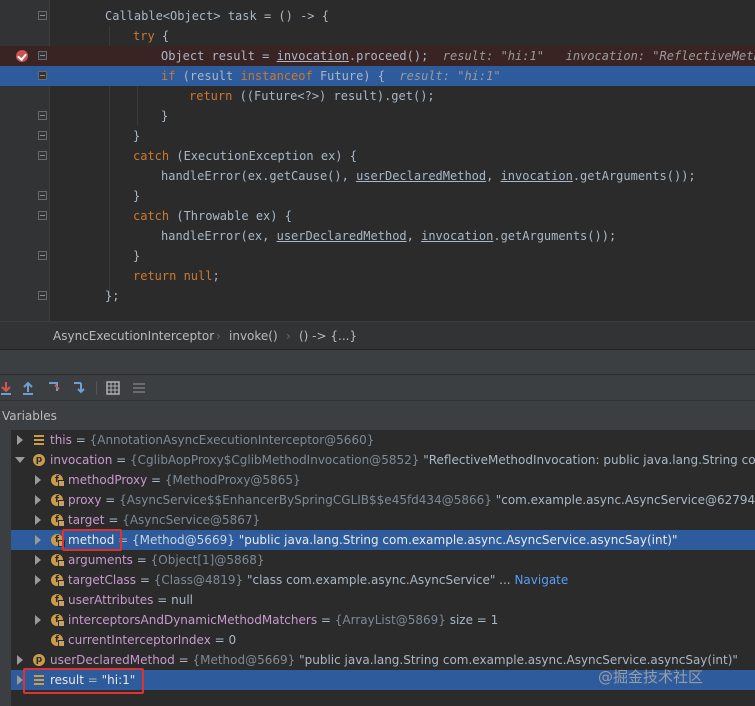 Image resolution: width=755 pixels, height=706 pixels. What do you see at coordinates (377, 36) in the screenshot?
I see `code-line: try {` at bounding box center [377, 36].